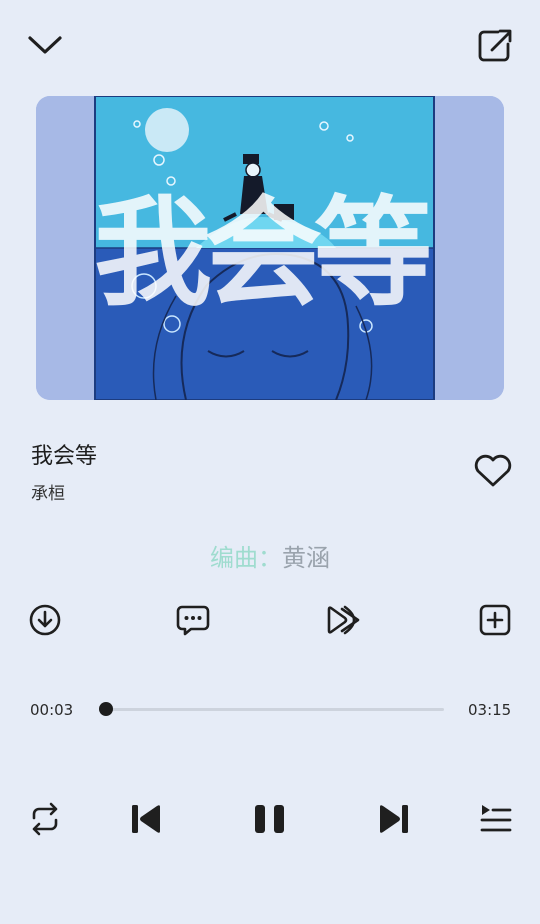 Image resolution: width=540 pixels, height=924 pixels. I want to click on cover-title-text: 我会等, so click(261, 252).